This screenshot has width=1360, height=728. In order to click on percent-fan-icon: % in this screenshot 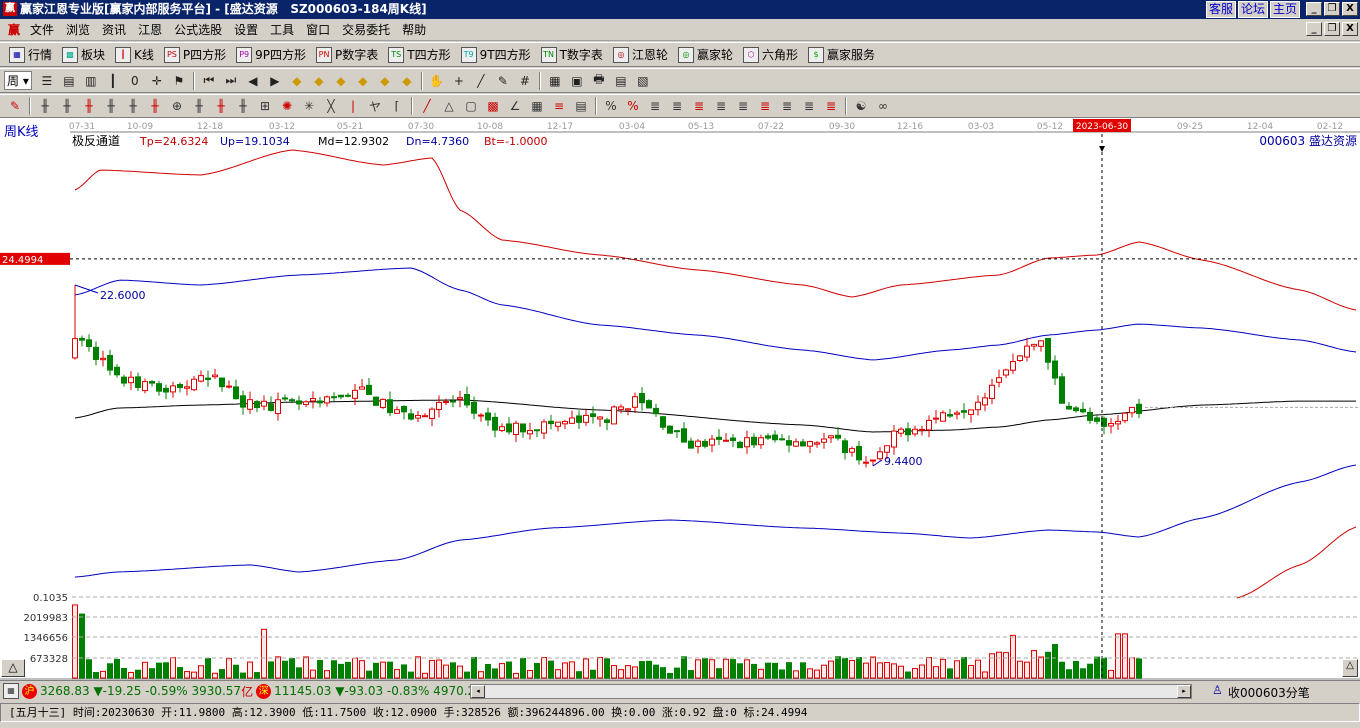, I will do `click(611, 106)`.